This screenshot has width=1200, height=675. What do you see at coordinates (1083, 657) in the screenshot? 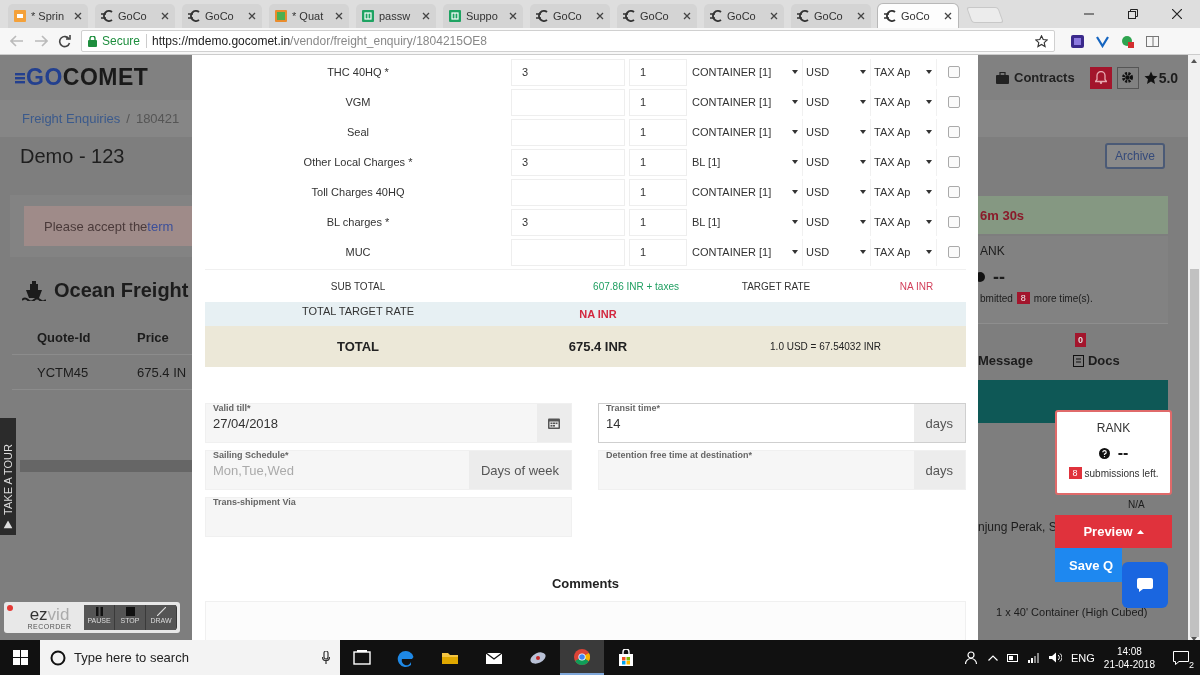
I see `language-indicator: ENG` at bounding box center [1083, 657].